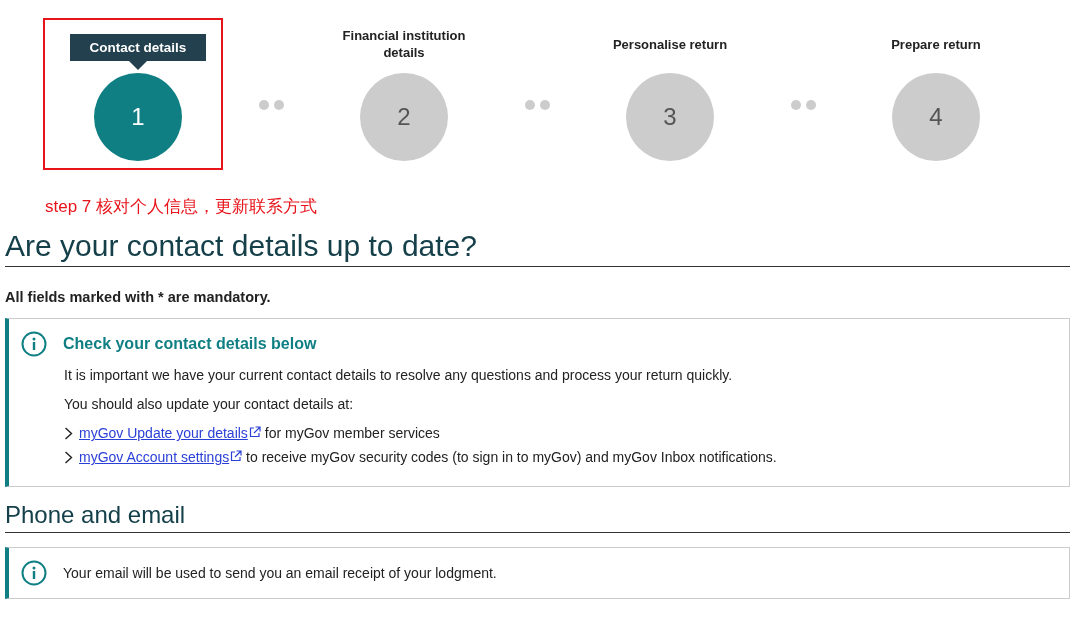 This screenshot has width=1080, height=620. I want to click on step-circle: 1, so click(138, 117).